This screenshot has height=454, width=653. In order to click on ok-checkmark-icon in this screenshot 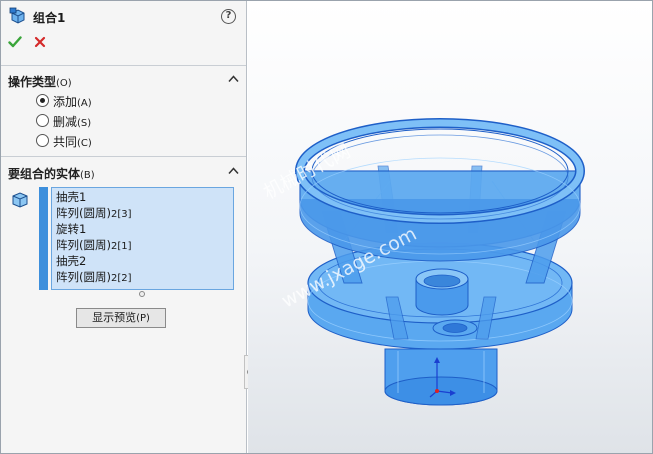, I will do `click(15, 42)`.